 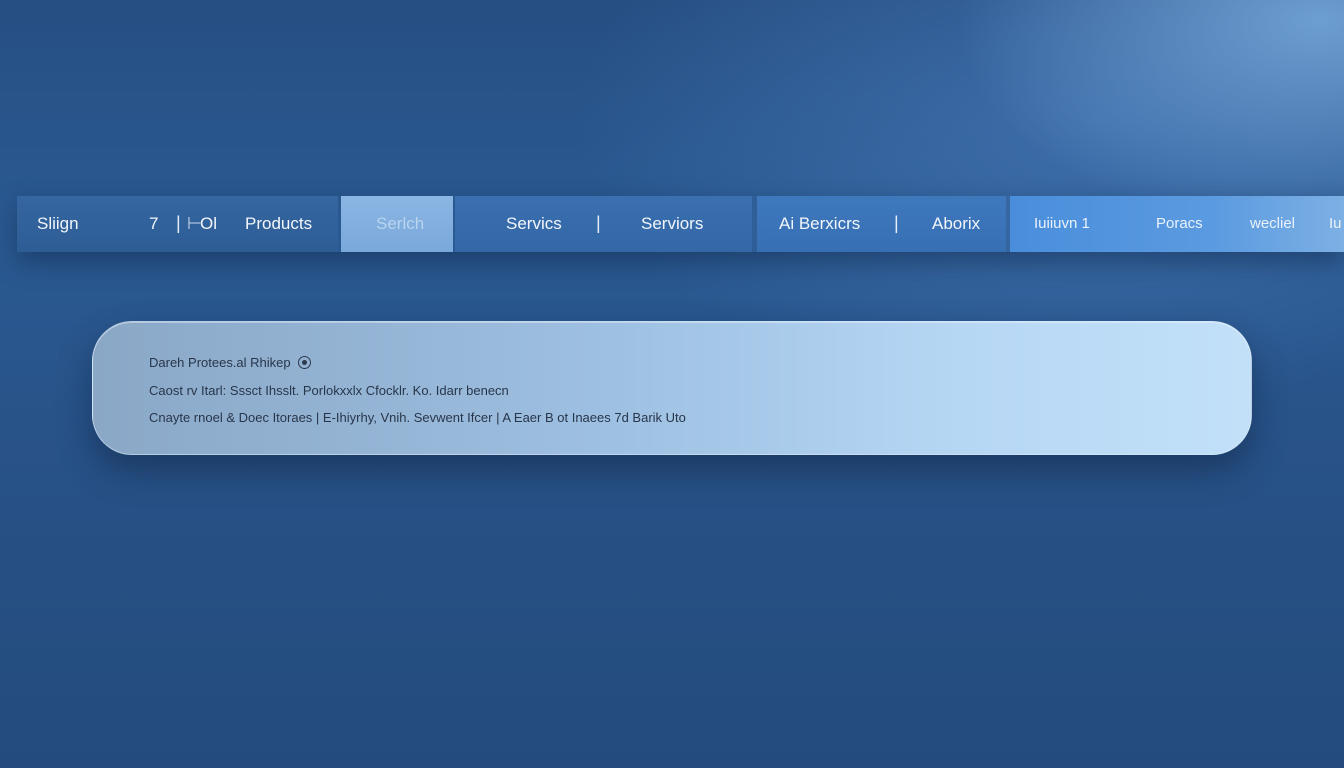 What do you see at coordinates (208, 224) in the screenshot?
I see `nav-item-mark-c: Ol` at bounding box center [208, 224].